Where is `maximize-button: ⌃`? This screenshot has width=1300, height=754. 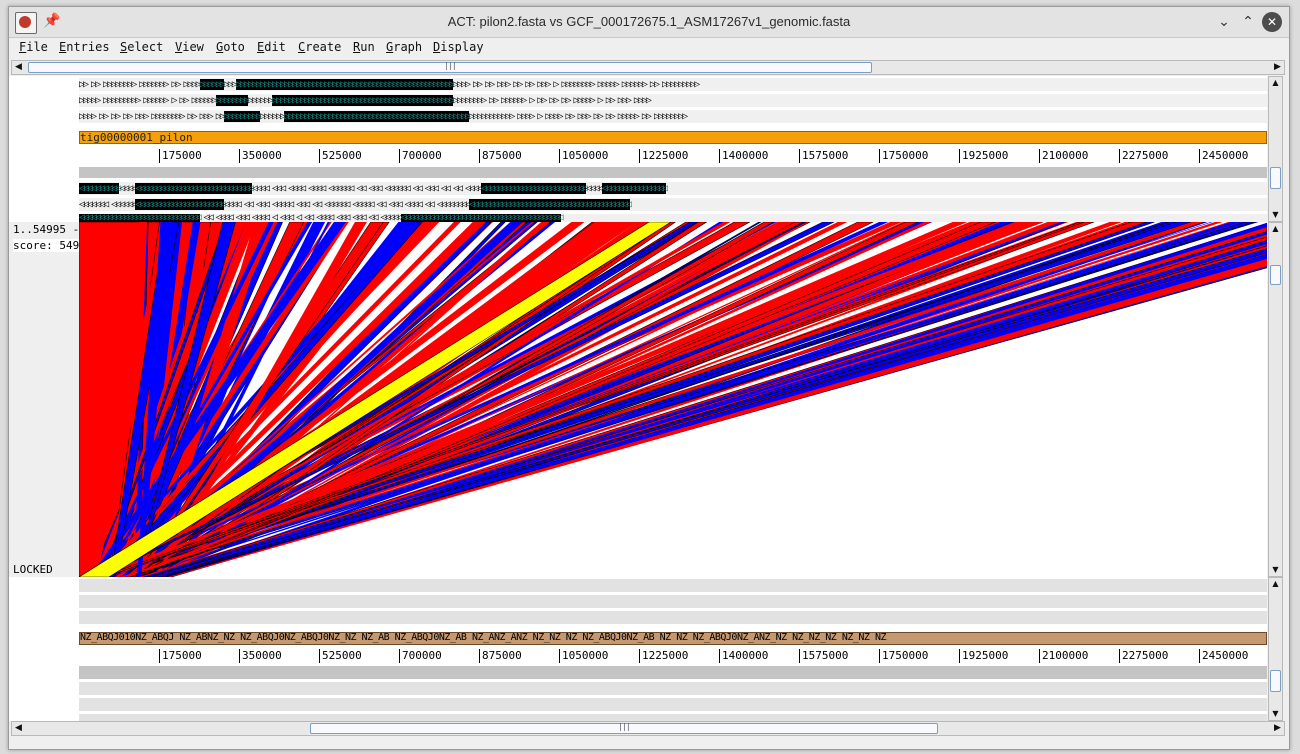 maximize-button: ⌃ is located at coordinates (1248, 22).